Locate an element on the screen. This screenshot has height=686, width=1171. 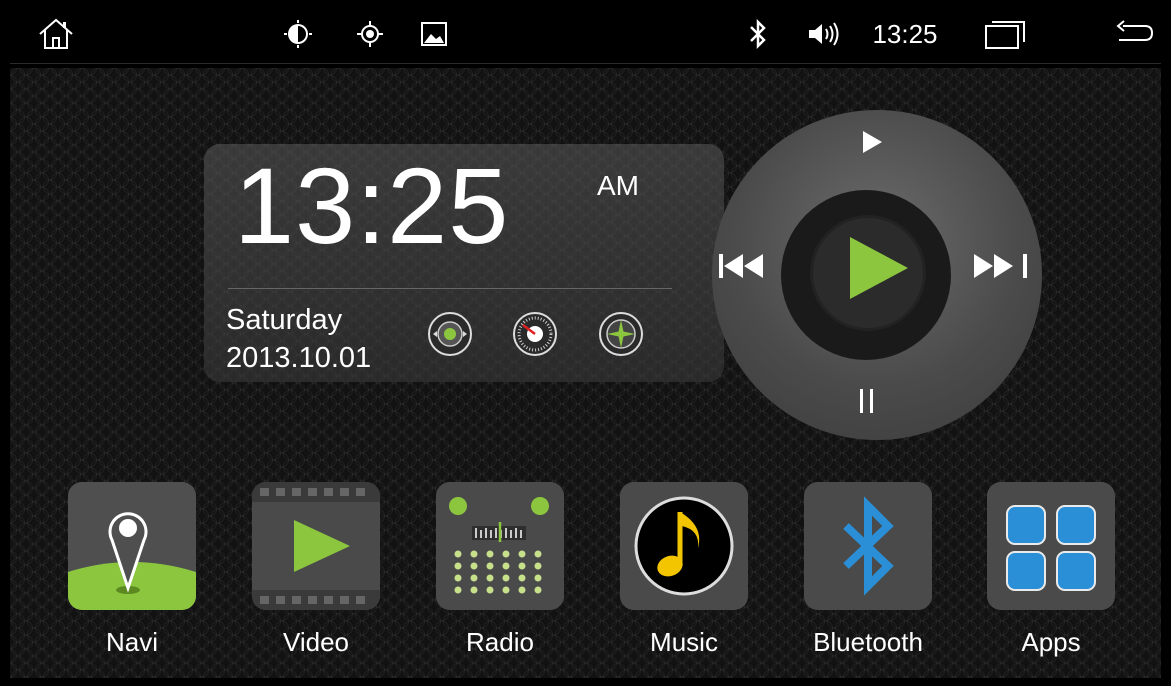
play-button is located at coordinates (875, 268).